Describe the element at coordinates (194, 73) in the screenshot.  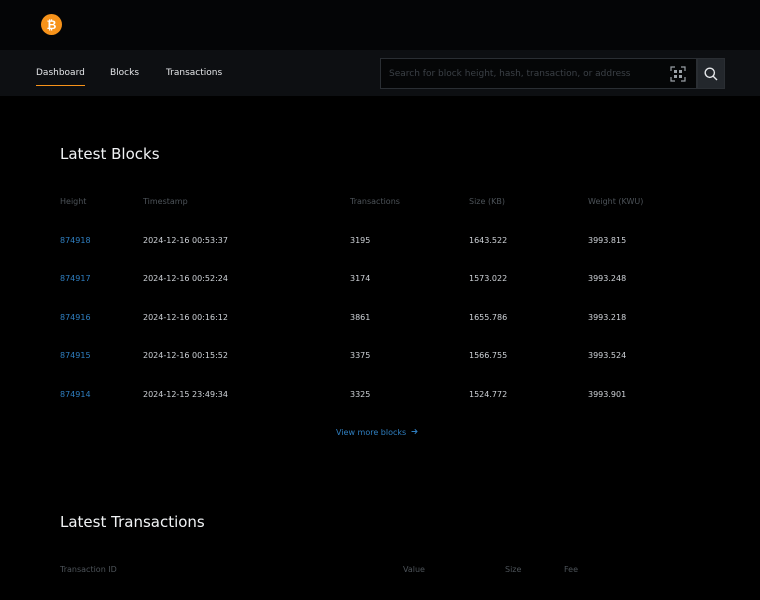
I see `nav-item-transactions: Transactions` at that location.